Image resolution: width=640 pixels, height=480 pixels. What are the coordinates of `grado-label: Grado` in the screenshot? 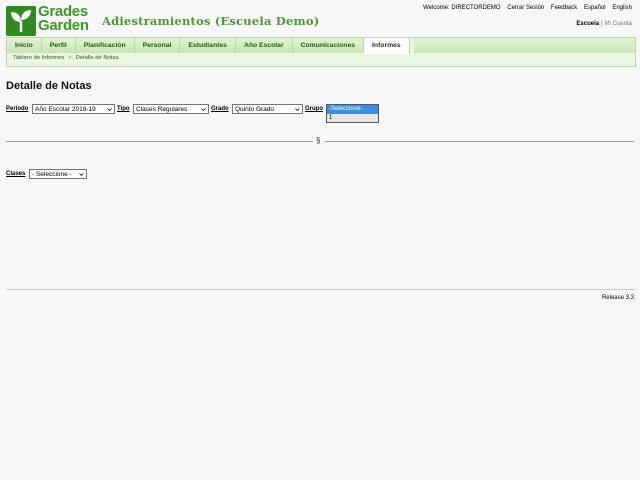 It's located at (220, 109).